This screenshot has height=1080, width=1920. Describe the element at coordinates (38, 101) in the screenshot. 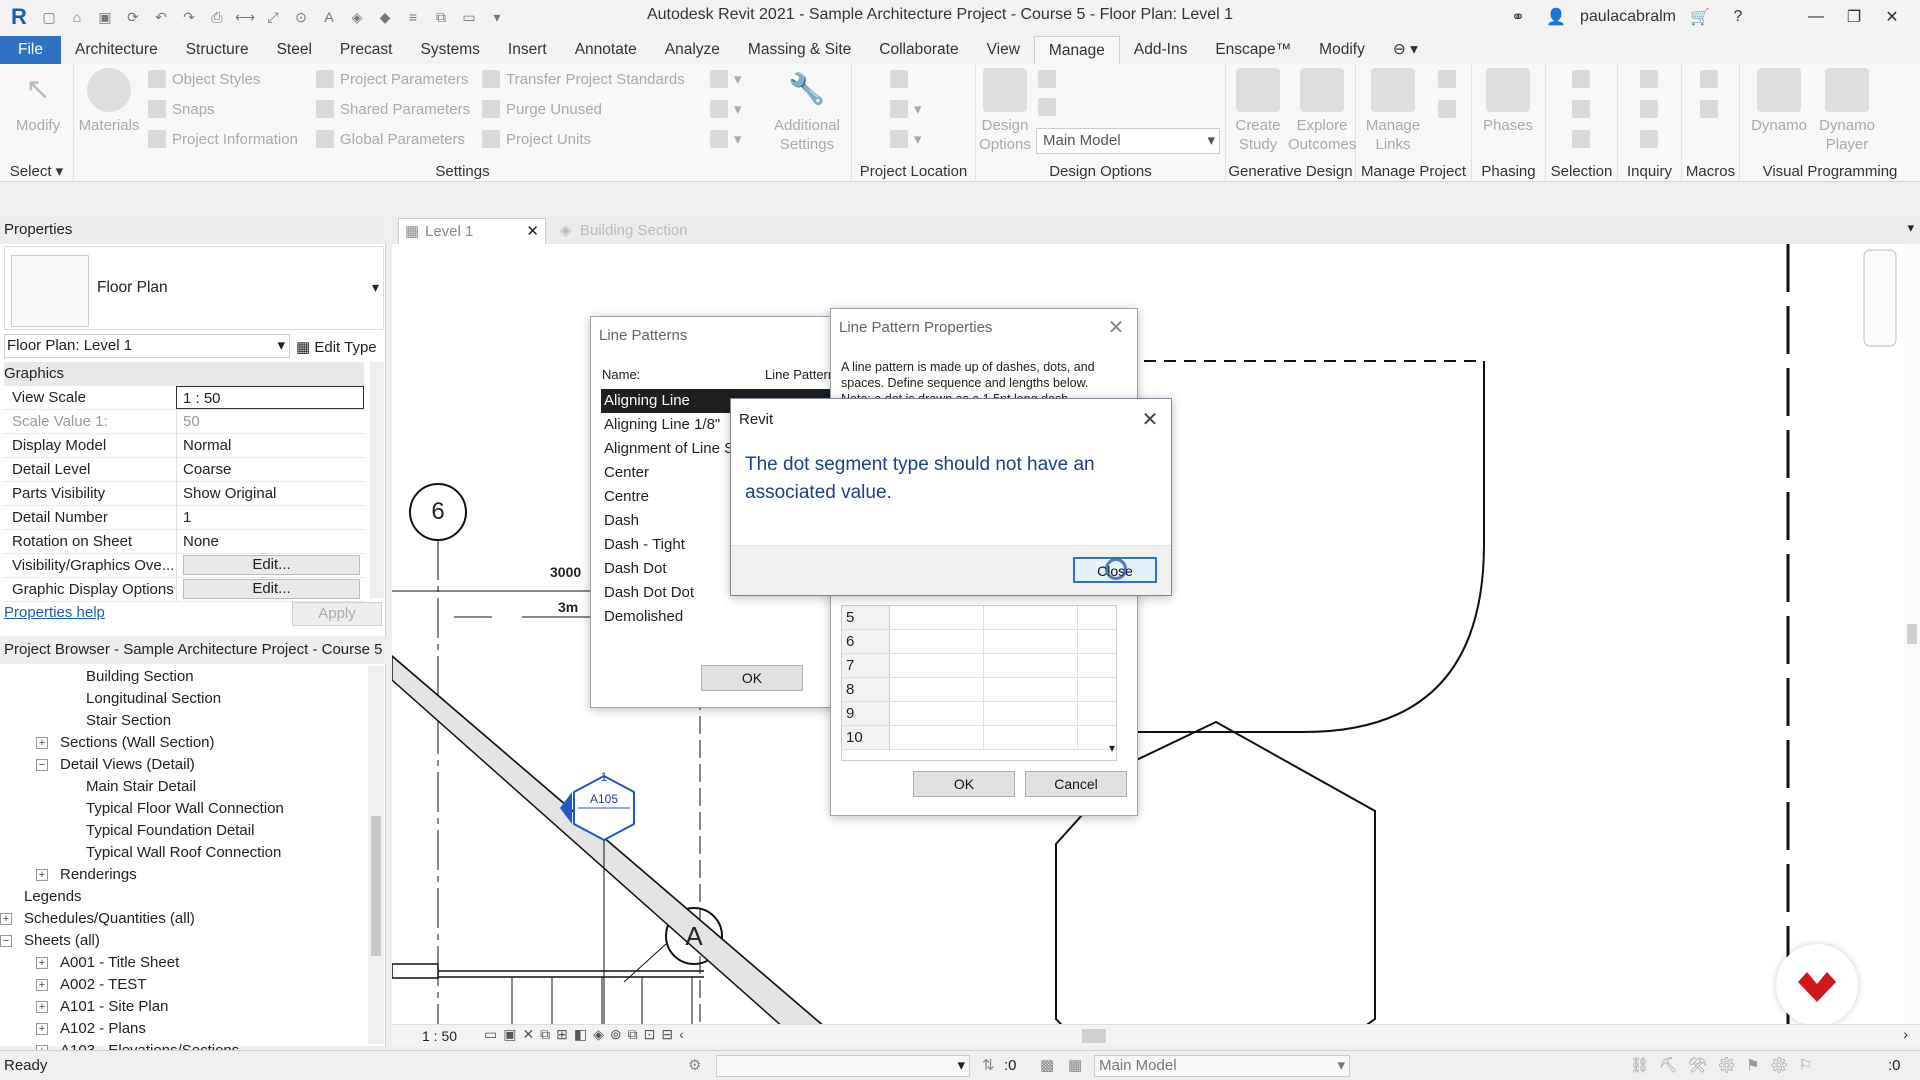

I see `modify-button: ↖ Modify` at that location.